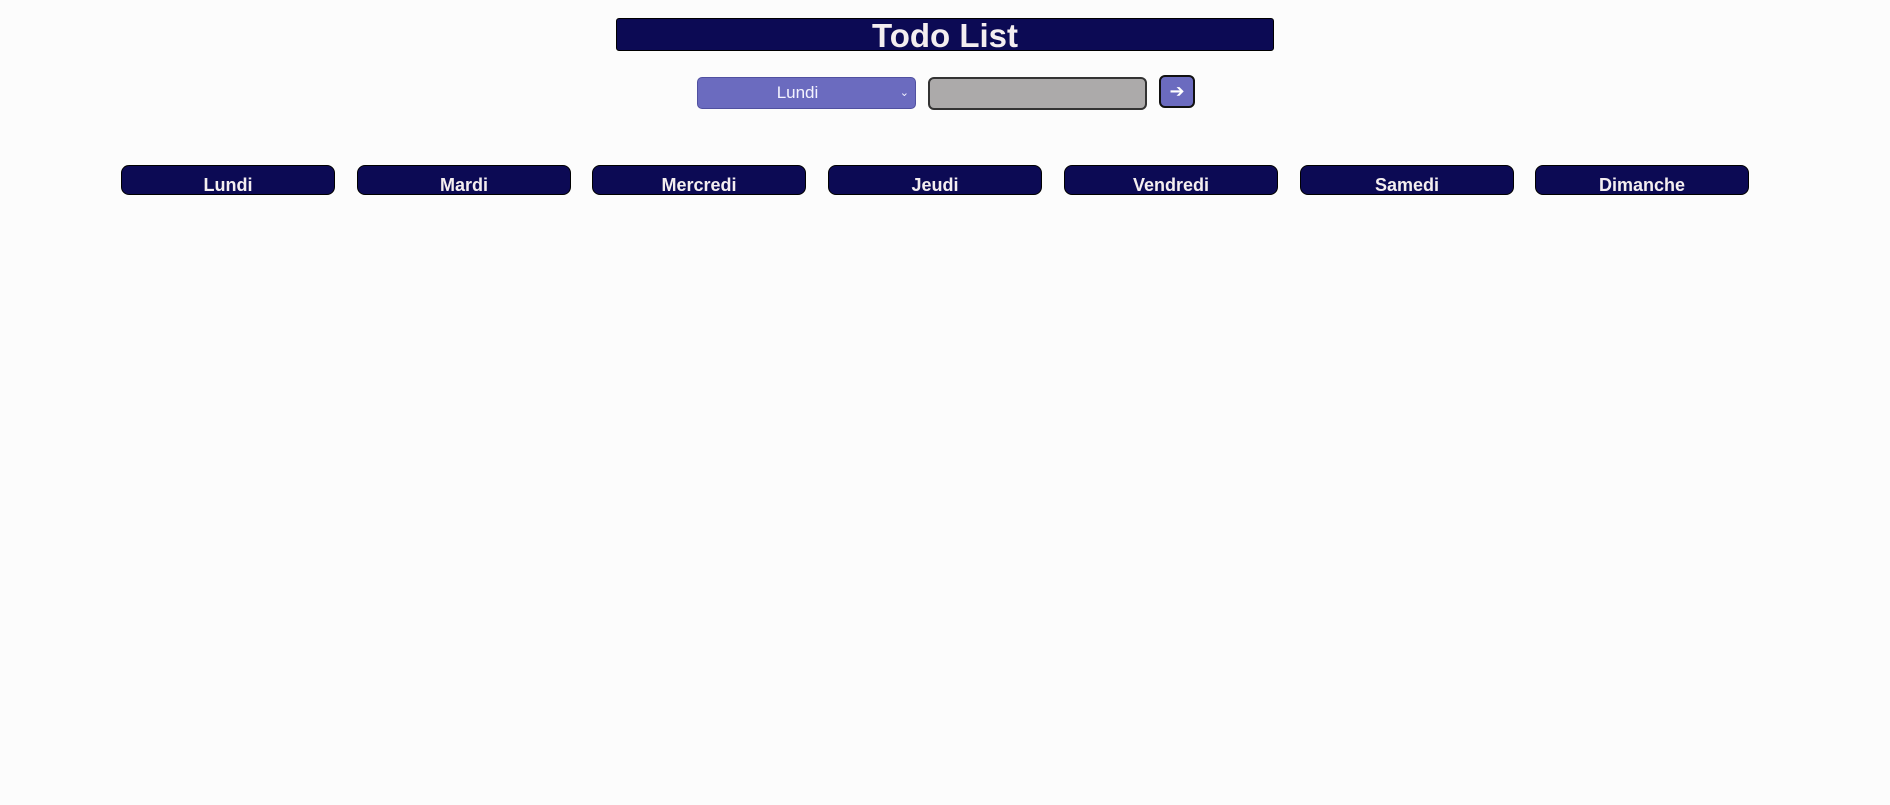 The width and height of the screenshot is (1890, 805). What do you see at coordinates (464, 180) in the screenshot?
I see `day-button-mardi: Mardi` at bounding box center [464, 180].